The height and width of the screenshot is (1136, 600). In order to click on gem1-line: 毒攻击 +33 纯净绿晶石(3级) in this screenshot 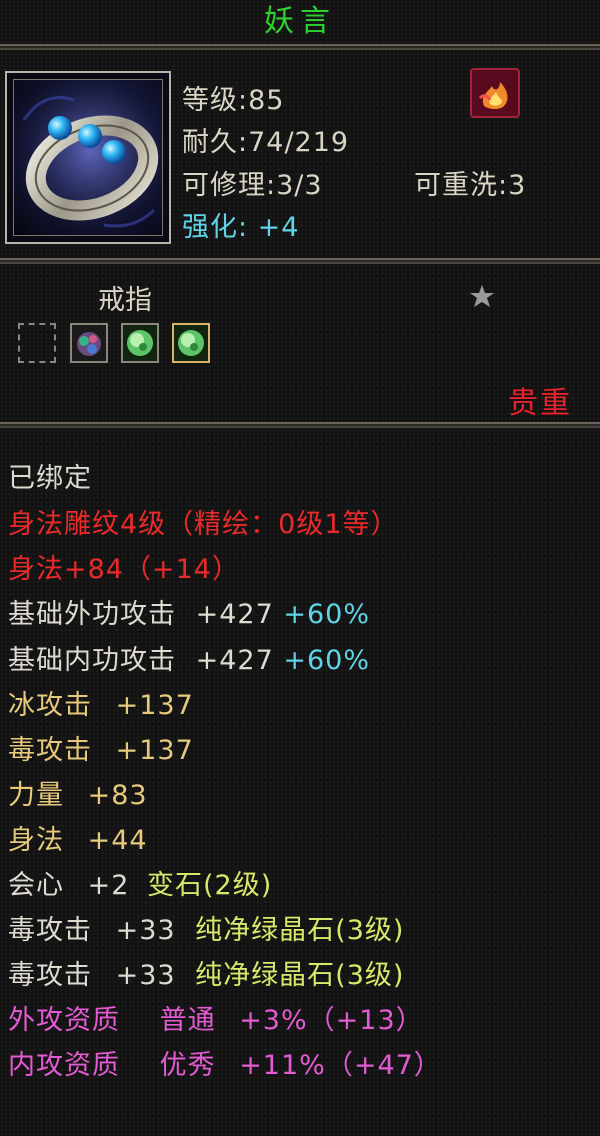, I will do `click(206, 927)`.